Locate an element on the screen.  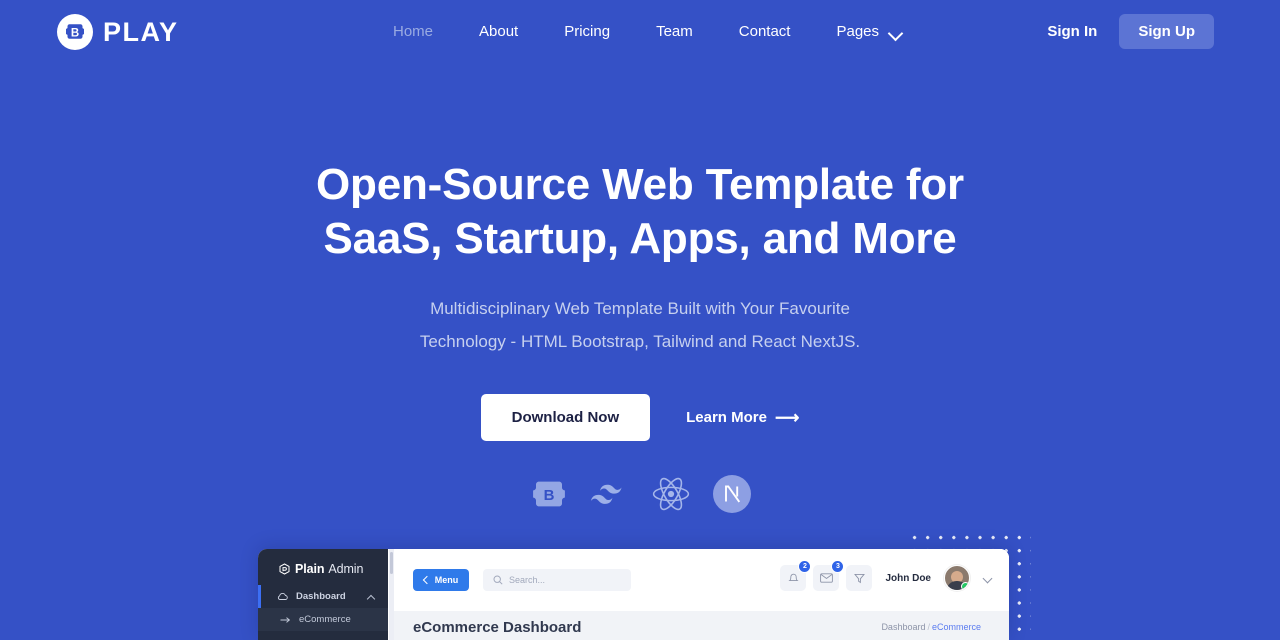
topbar-actions: 2 3 John Doe is located at coordinates (894, 575).